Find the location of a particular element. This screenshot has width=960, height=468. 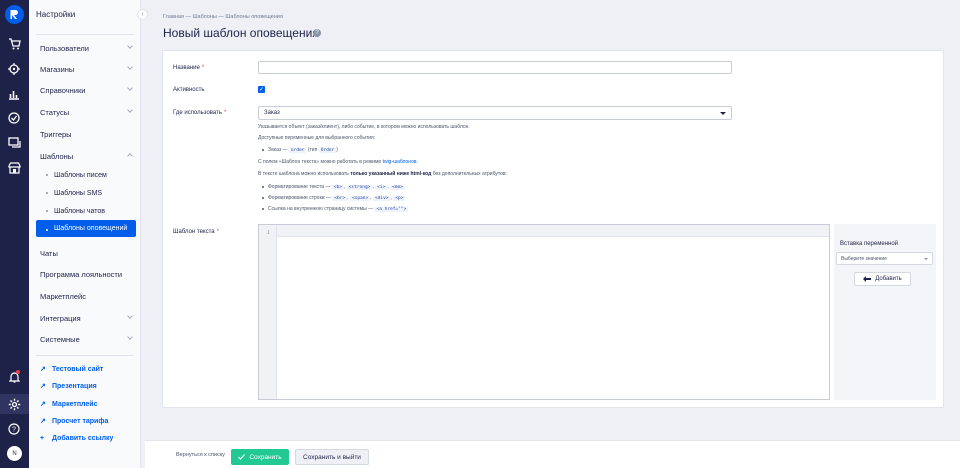

sidebar-item-loyalty: Программа лояльности is located at coordinates (84, 274).